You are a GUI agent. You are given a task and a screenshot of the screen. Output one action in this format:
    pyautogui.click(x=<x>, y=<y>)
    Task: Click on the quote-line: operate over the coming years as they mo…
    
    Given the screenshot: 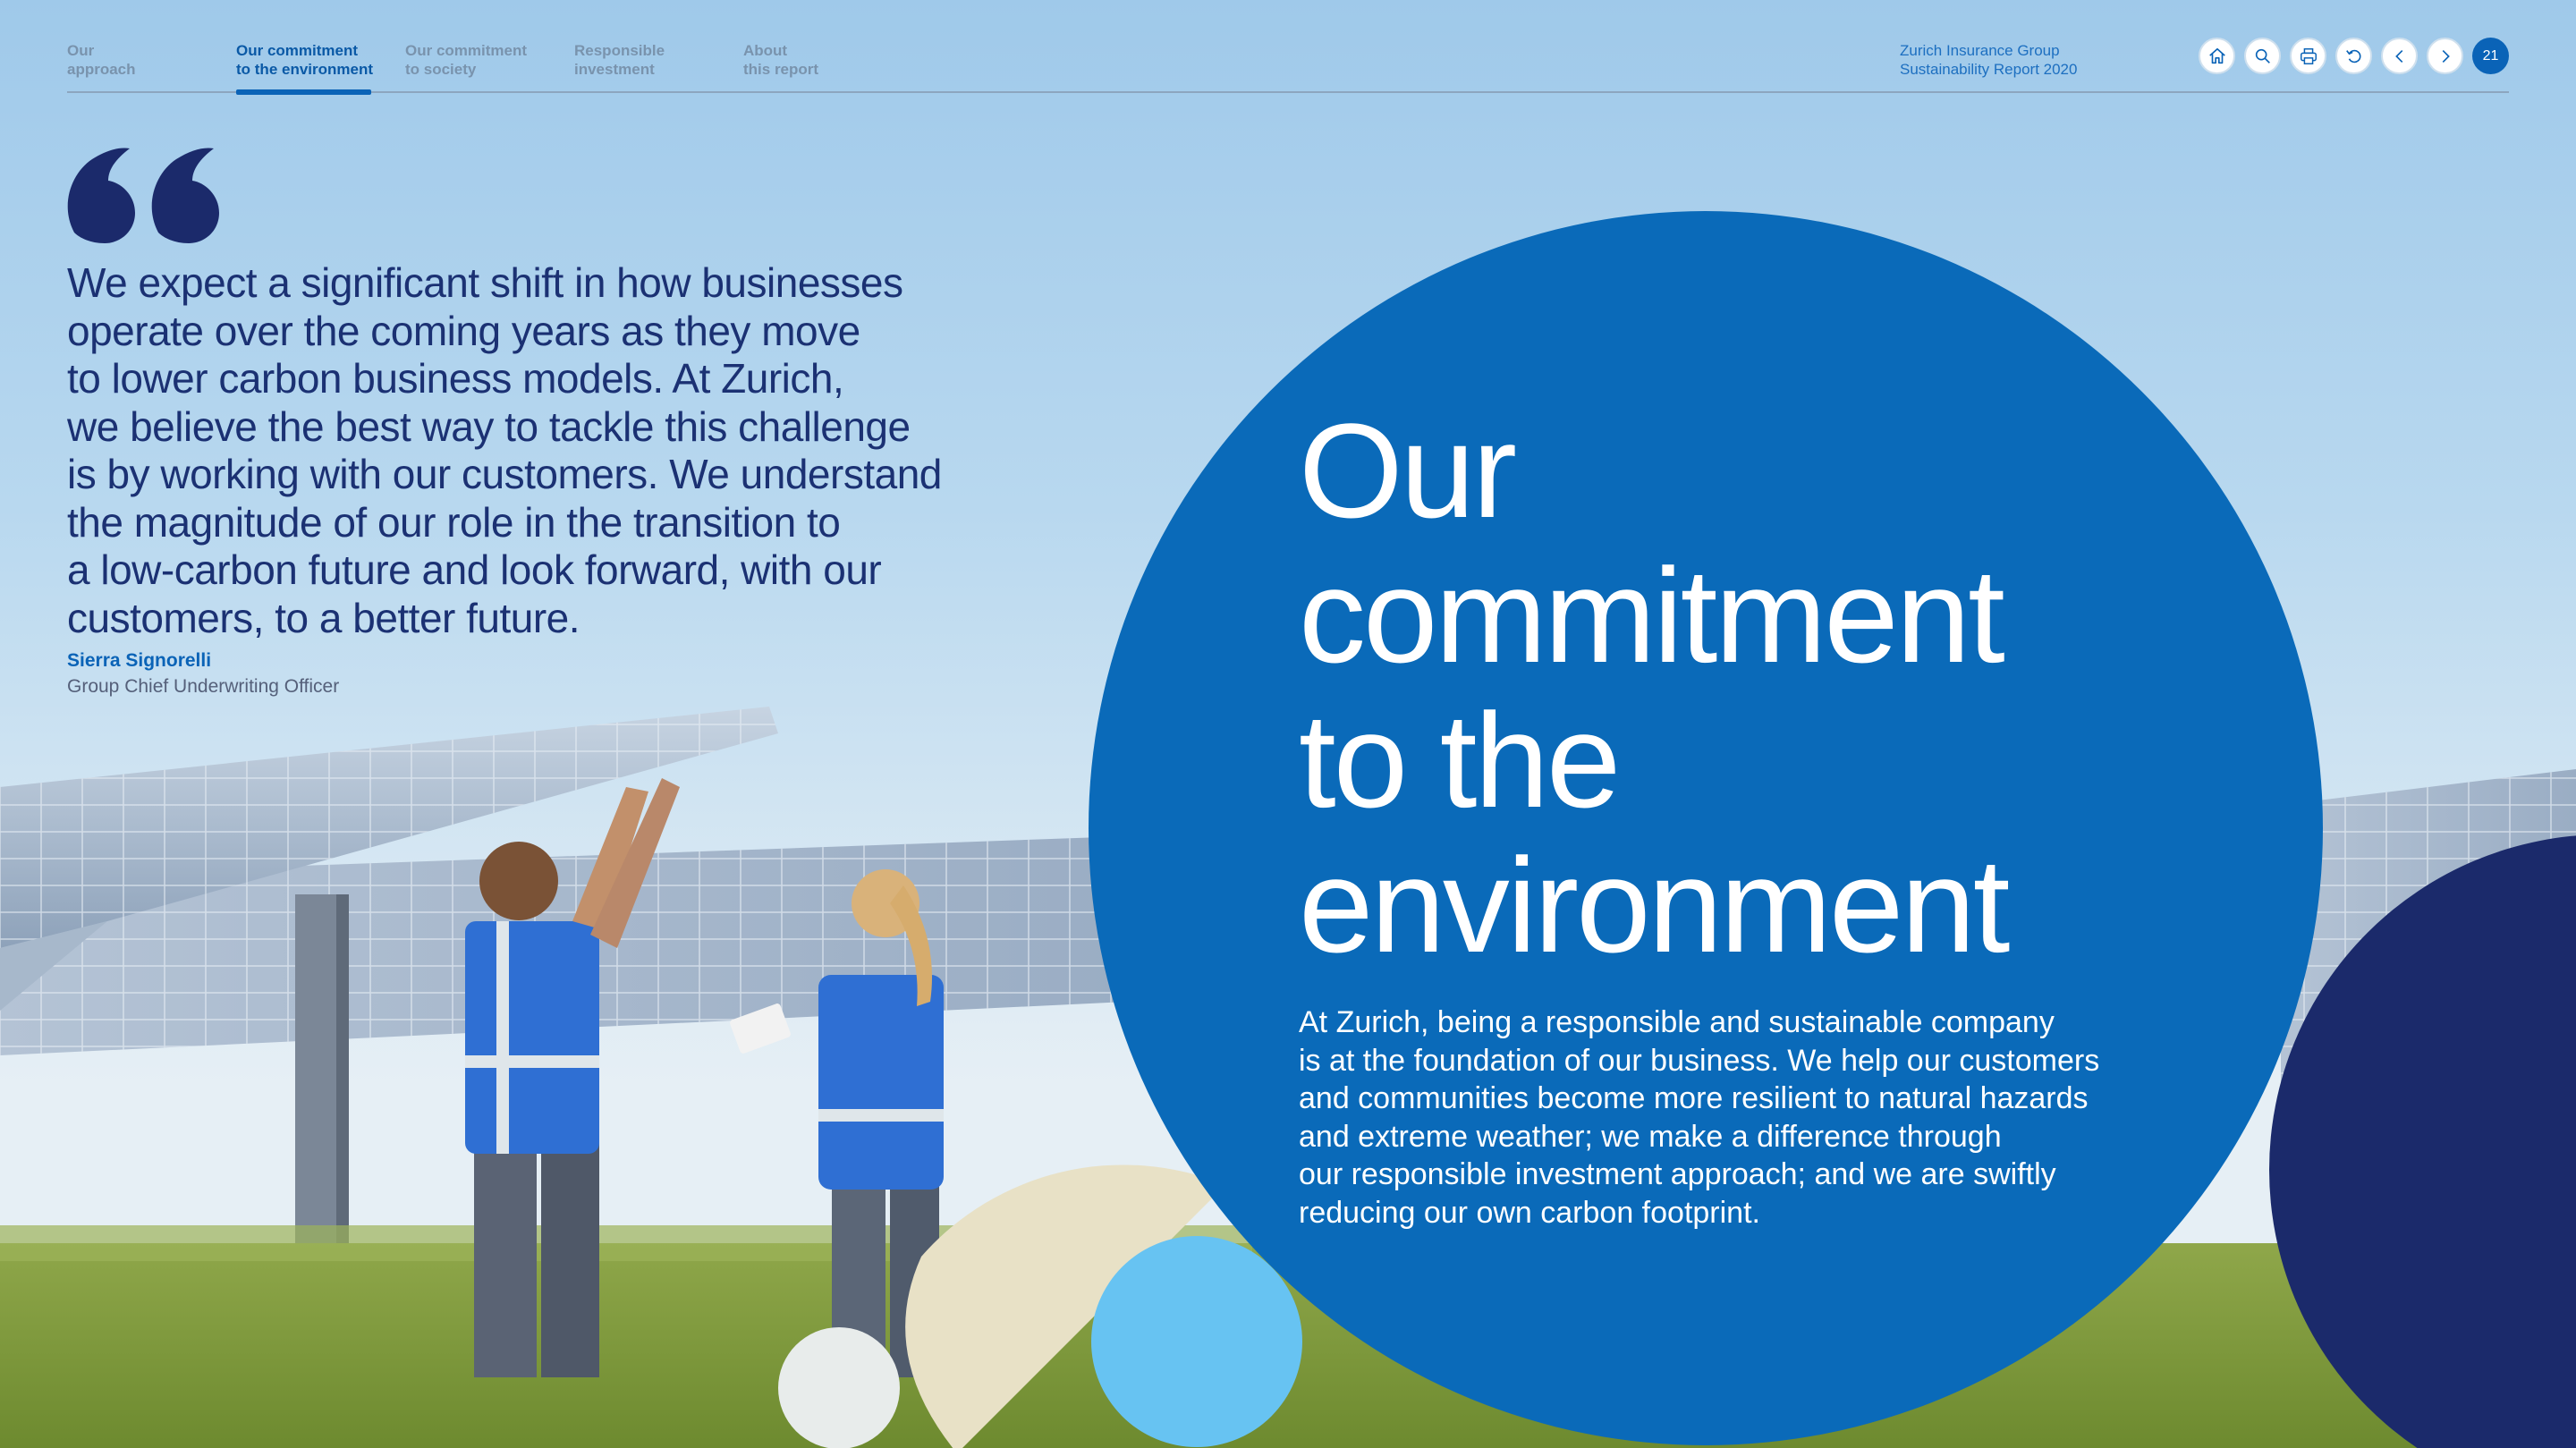 What is the action you would take?
    pyautogui.click(x=463, y=330)
    